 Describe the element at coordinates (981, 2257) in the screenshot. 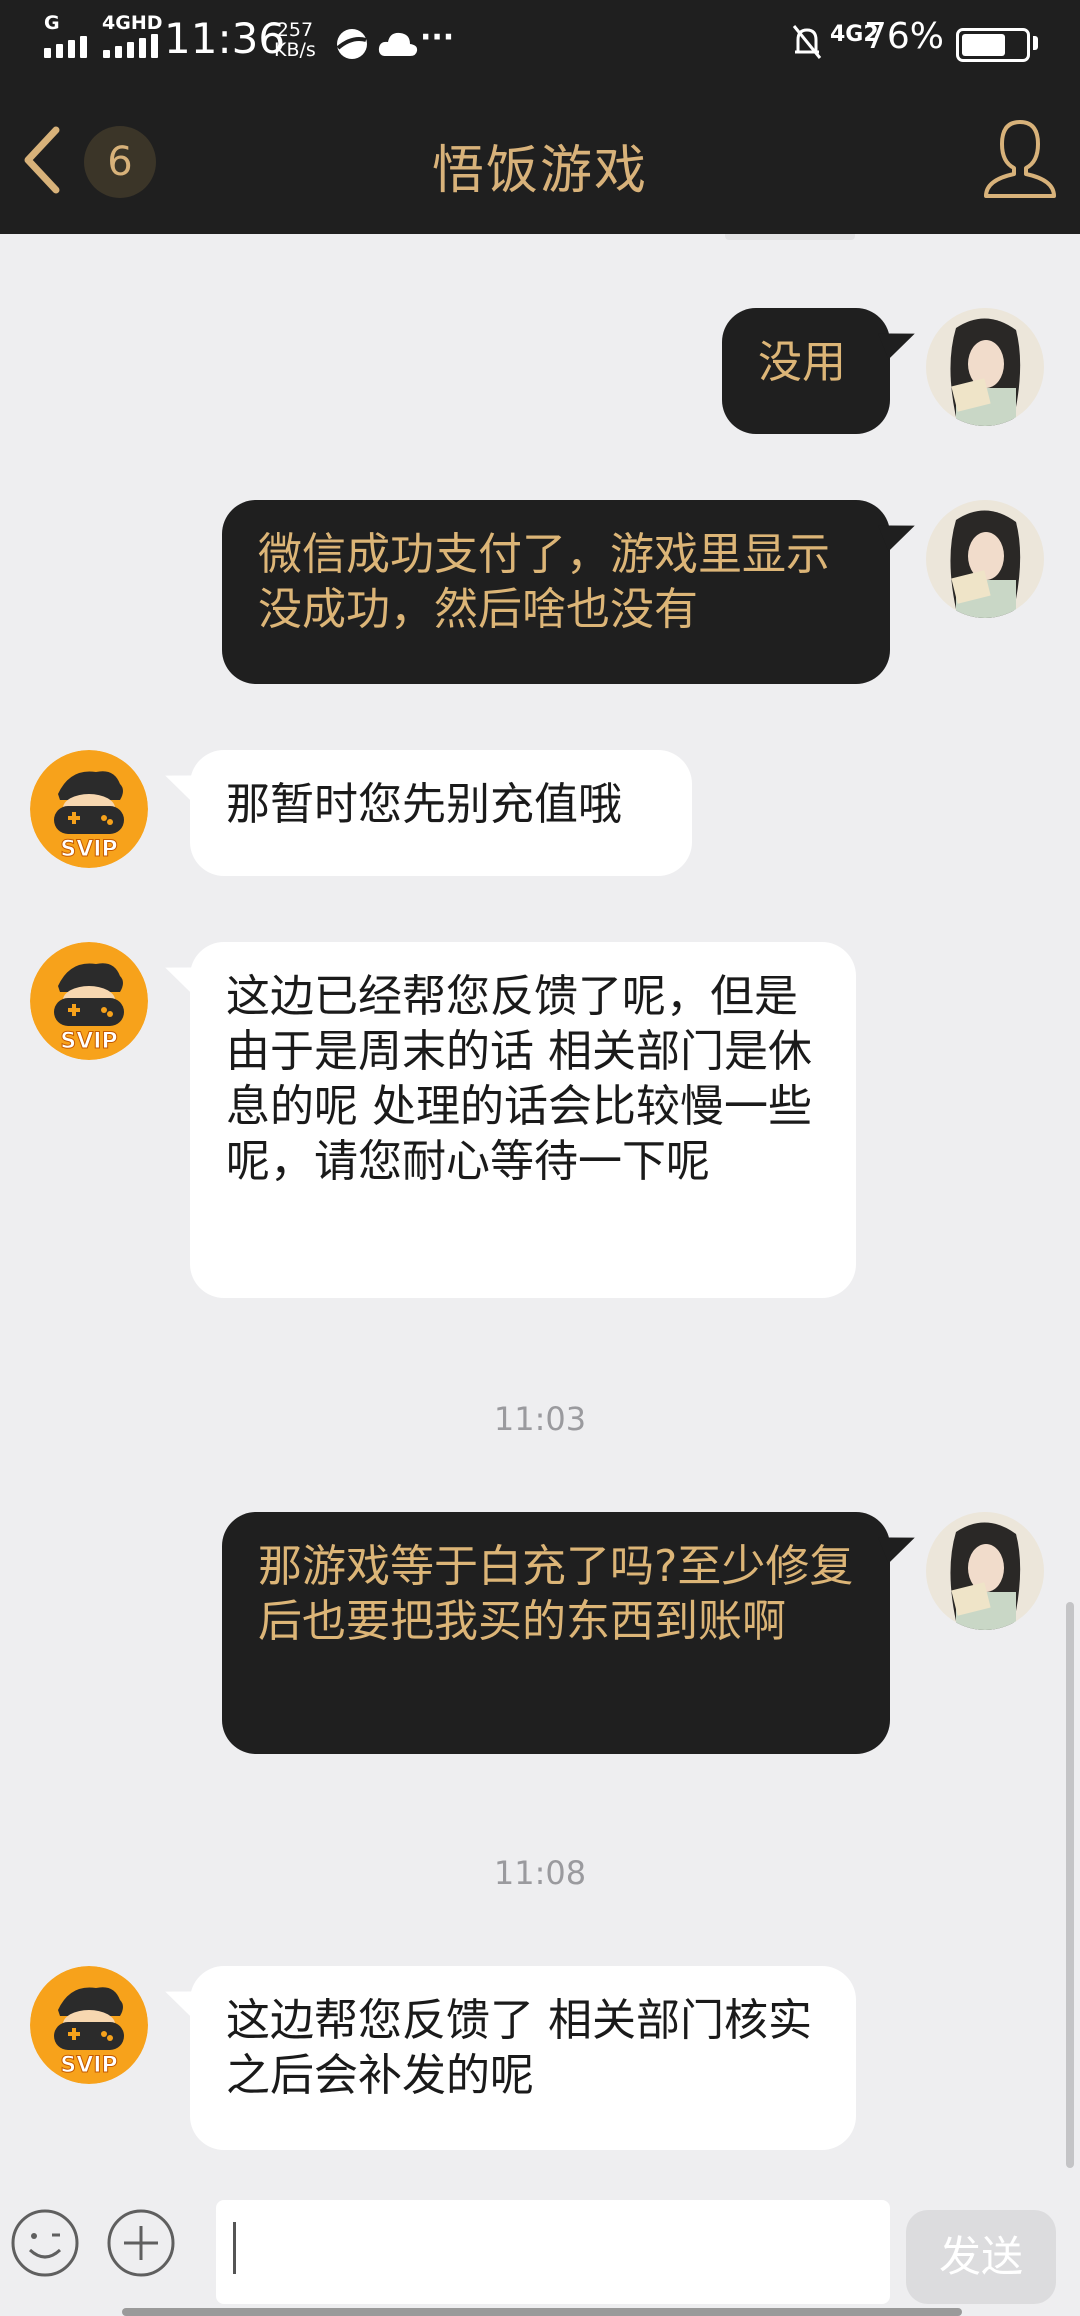

I see `send-button: 发送` at that location.